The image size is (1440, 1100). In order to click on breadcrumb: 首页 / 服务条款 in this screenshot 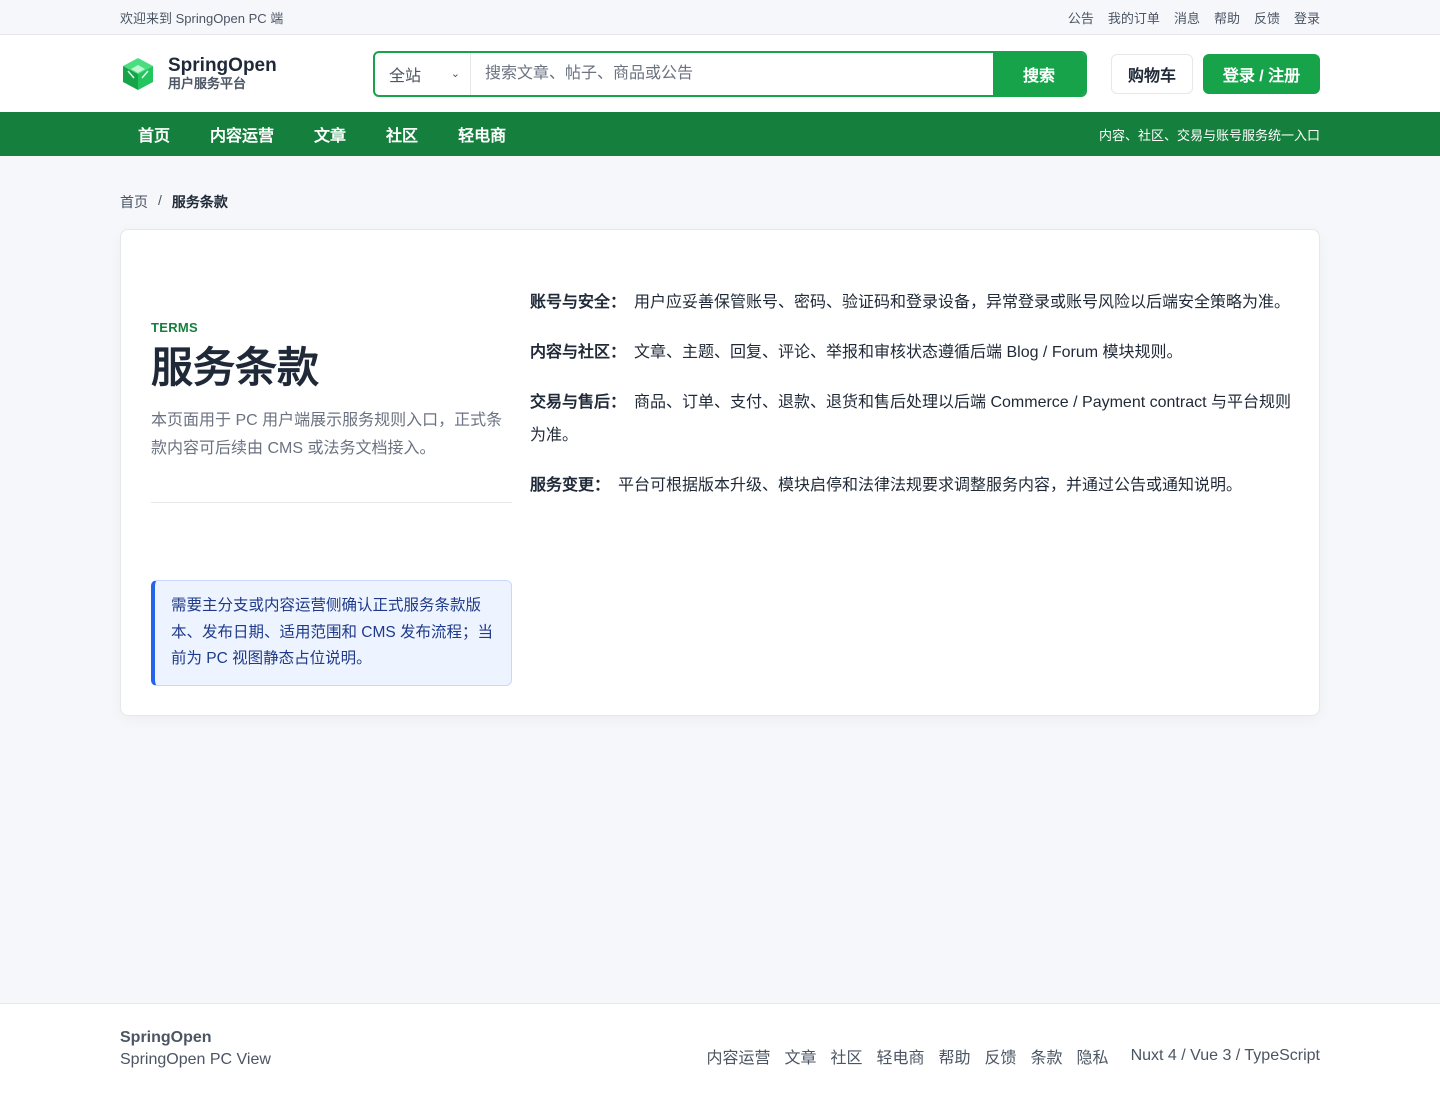, I will do `click(720, 202)`.